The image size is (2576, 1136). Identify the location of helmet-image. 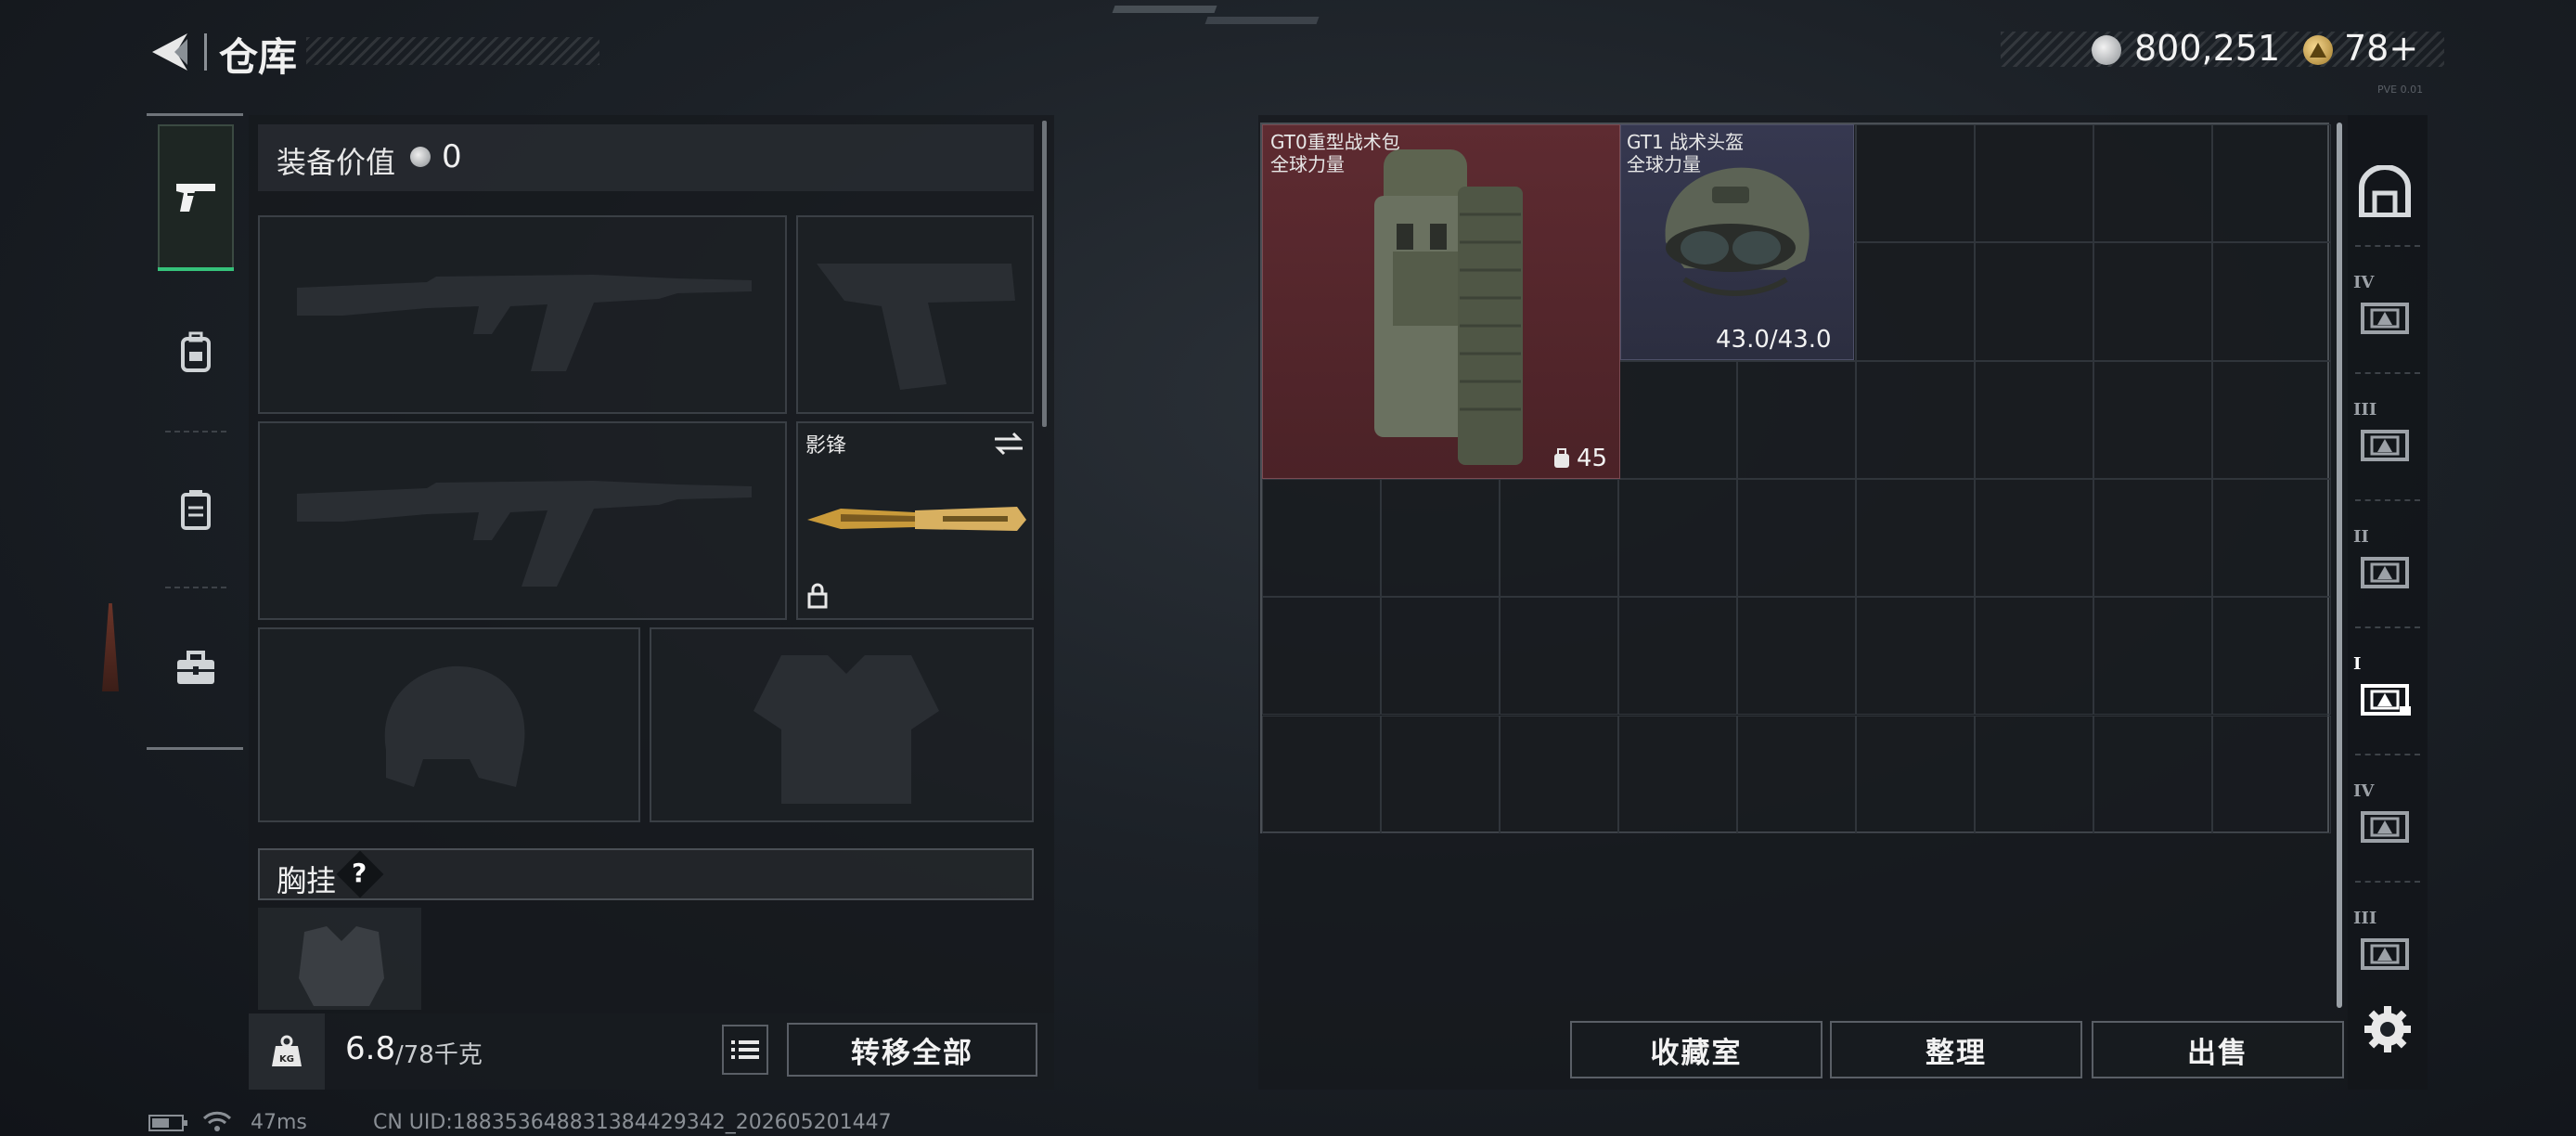
(1737, 231).